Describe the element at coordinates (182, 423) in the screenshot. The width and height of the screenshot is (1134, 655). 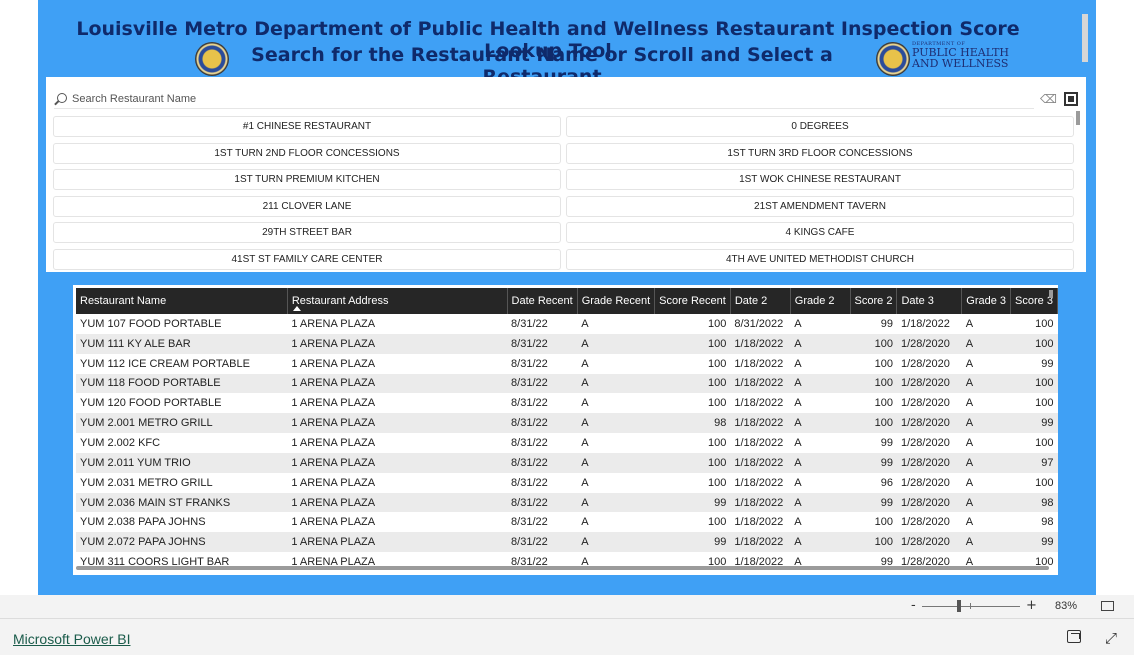
I see `table-cell: YUM 2.001 METRO GRILL` at that location.